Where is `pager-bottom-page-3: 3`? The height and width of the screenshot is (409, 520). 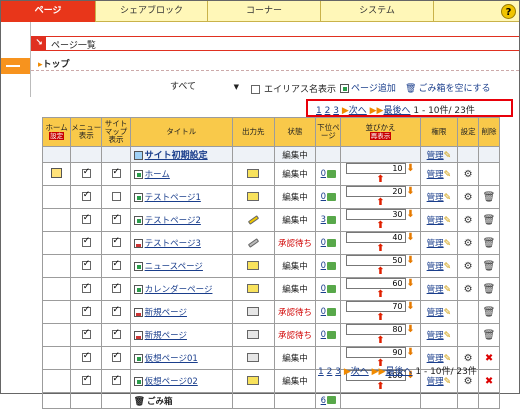 pager-bottom-page-3: 3 is located at coordinates (338, 372).